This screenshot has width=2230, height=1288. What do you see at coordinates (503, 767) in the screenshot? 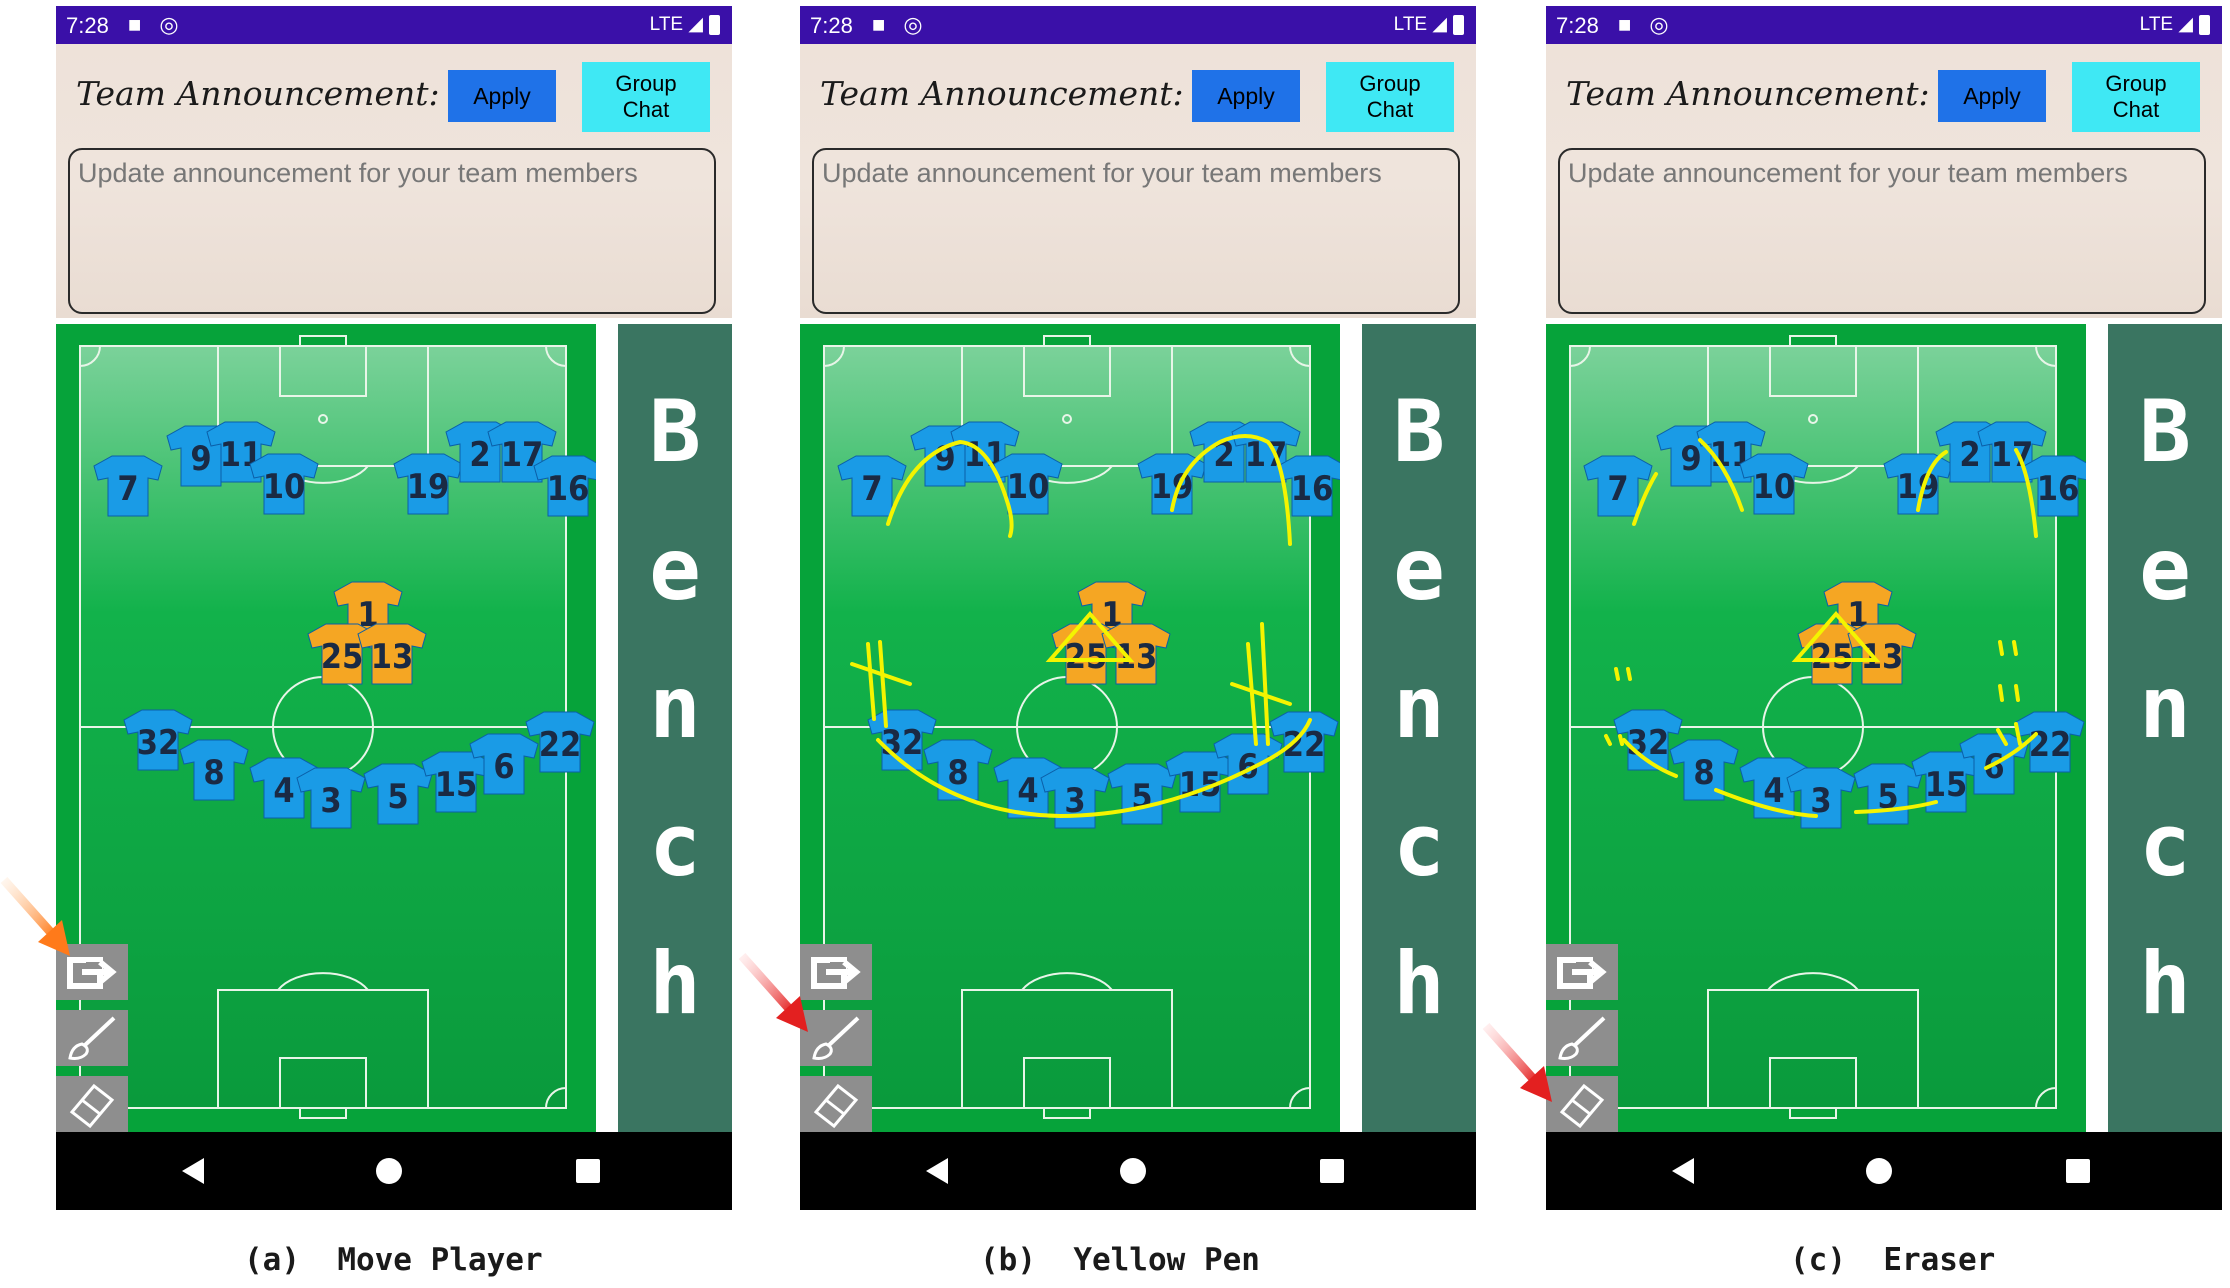
I see `jersey-number: 6` at bounding box center [503, 767].